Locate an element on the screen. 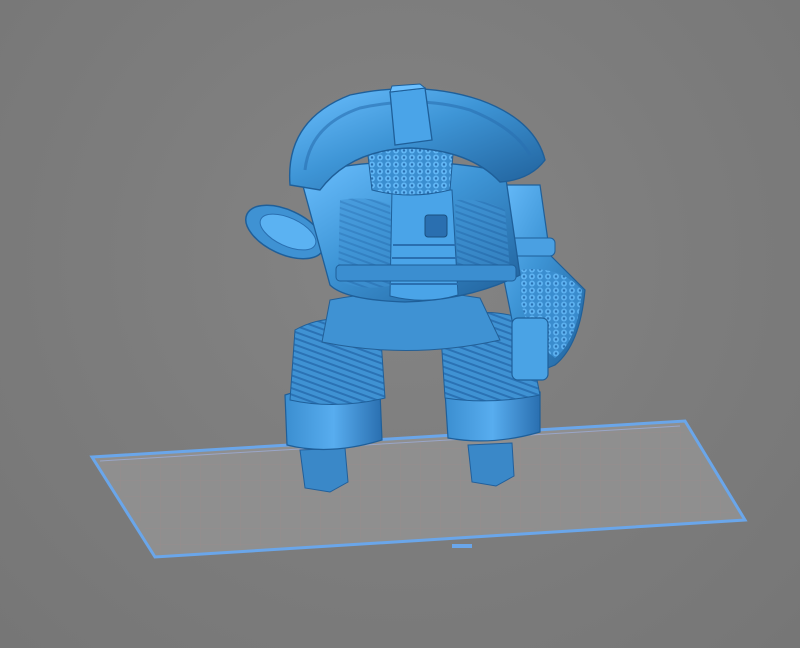  right-foot is located at coordinates (491, 464).